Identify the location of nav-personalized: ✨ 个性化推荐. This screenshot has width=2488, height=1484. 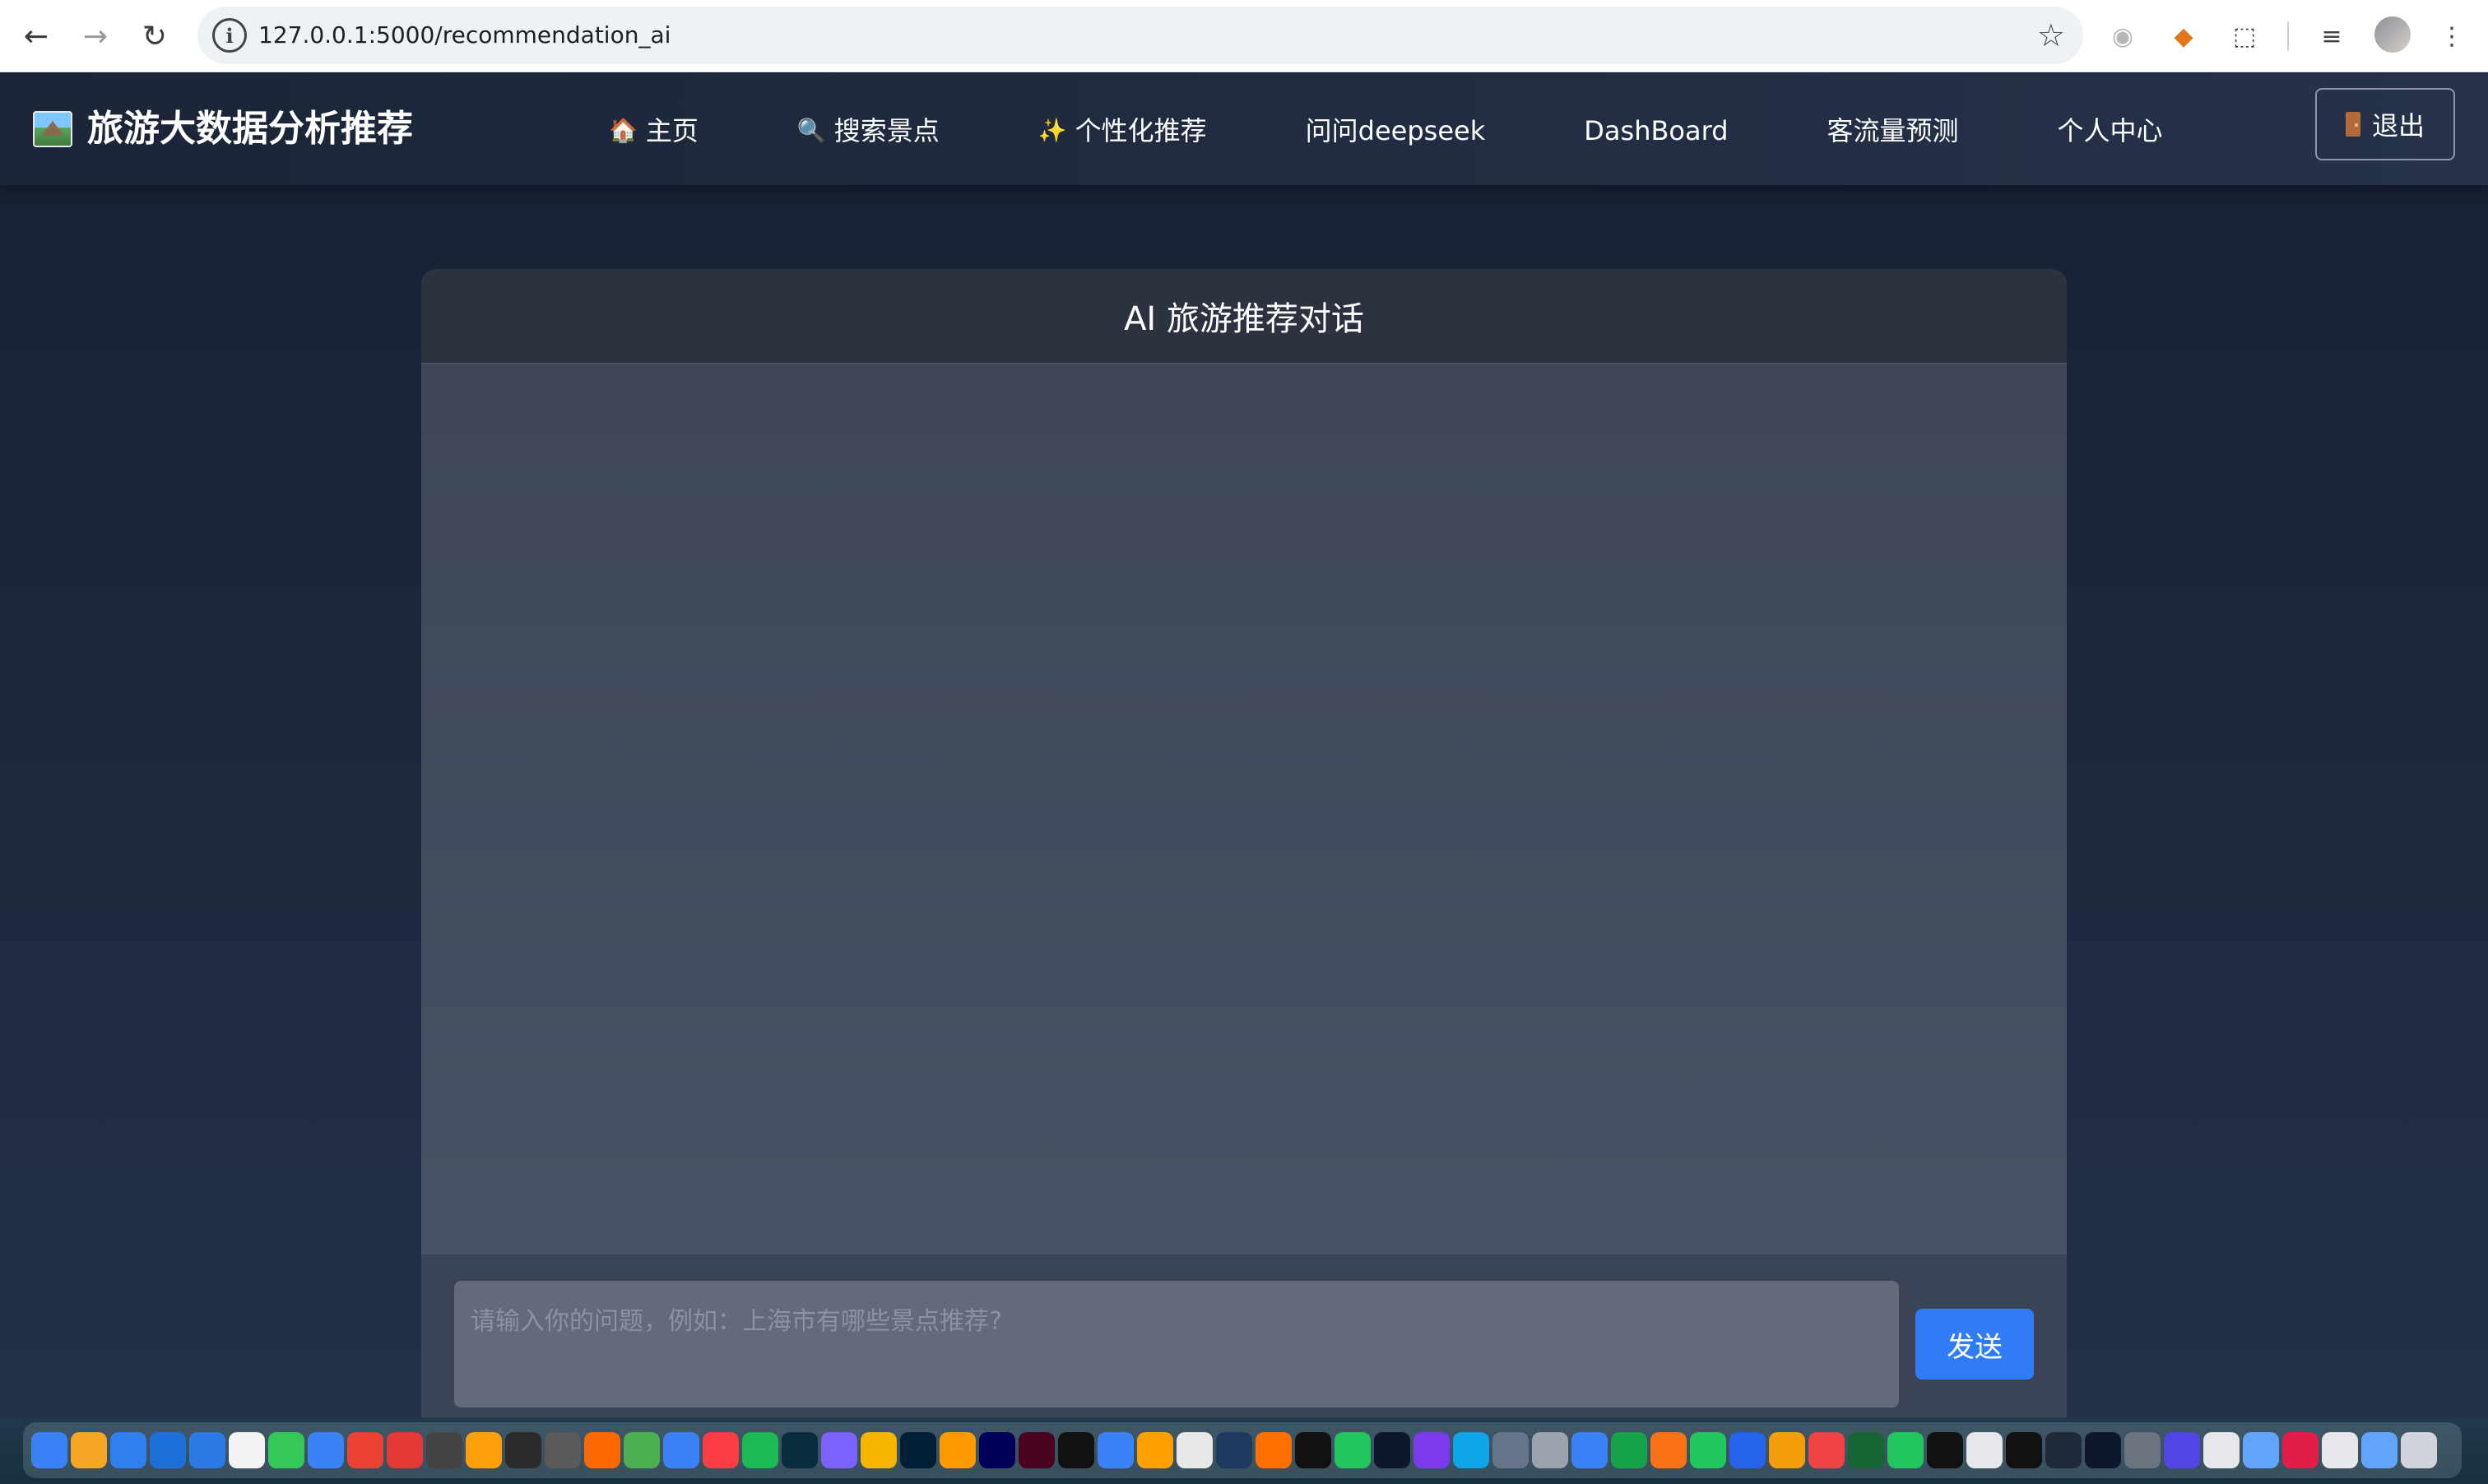
(1122, 131).